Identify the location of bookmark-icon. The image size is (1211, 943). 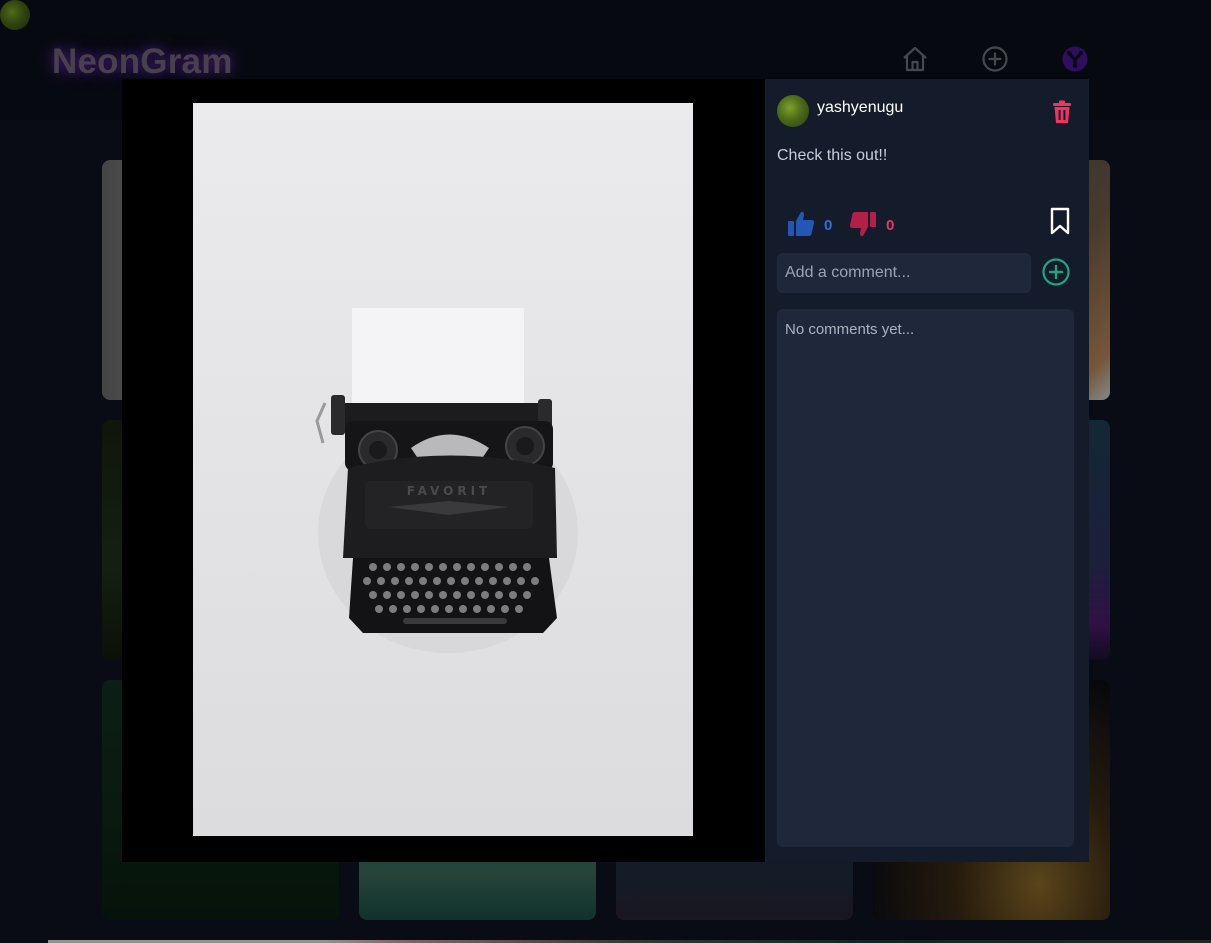
(1060, 221).